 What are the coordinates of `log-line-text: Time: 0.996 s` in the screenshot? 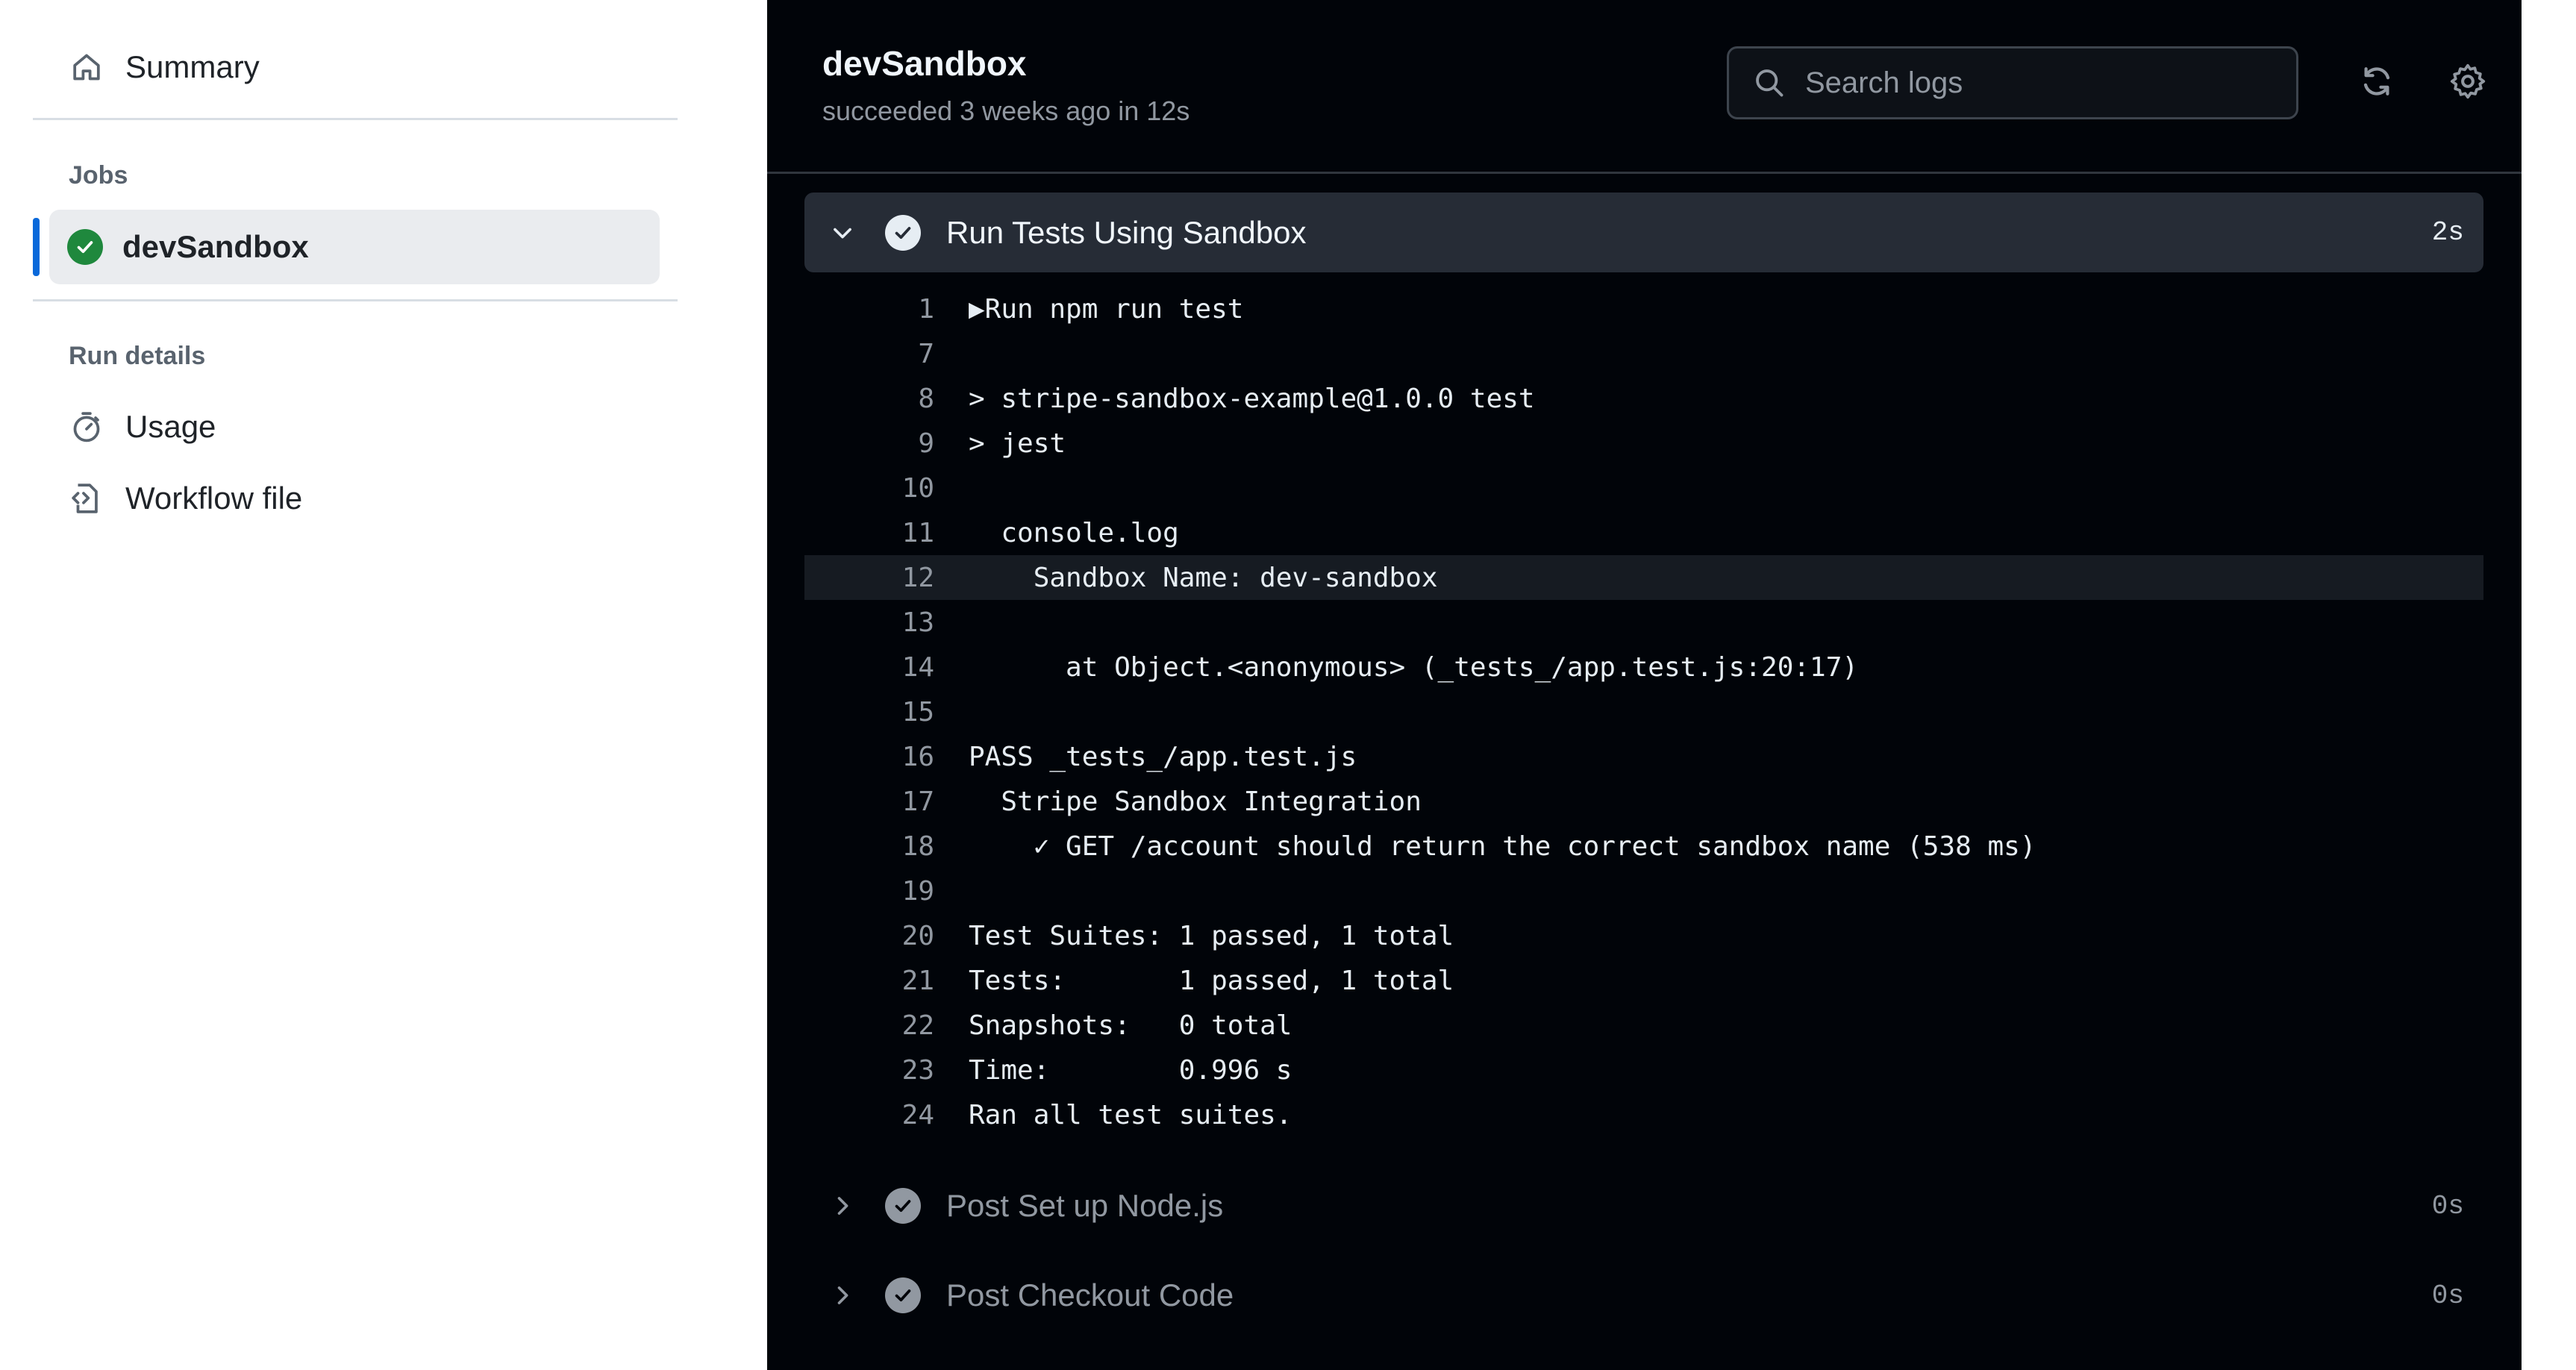 It's located at (1130, 1070).